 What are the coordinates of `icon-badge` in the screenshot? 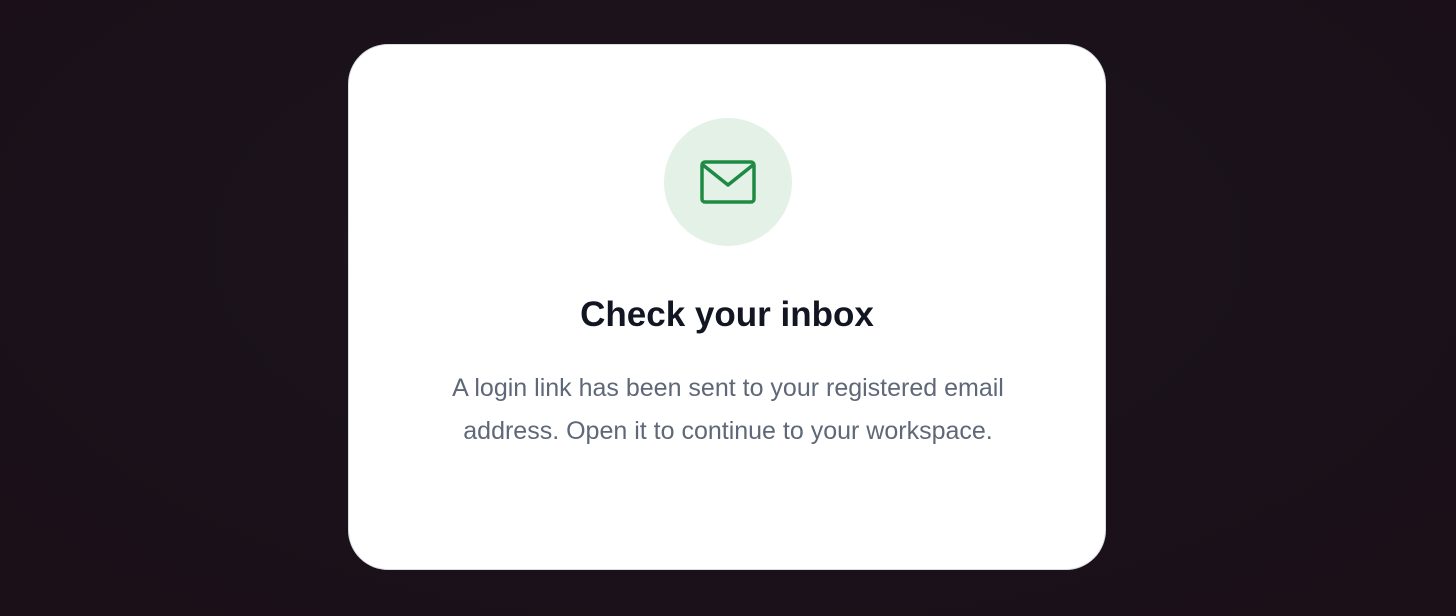 It's located at (728, 182).